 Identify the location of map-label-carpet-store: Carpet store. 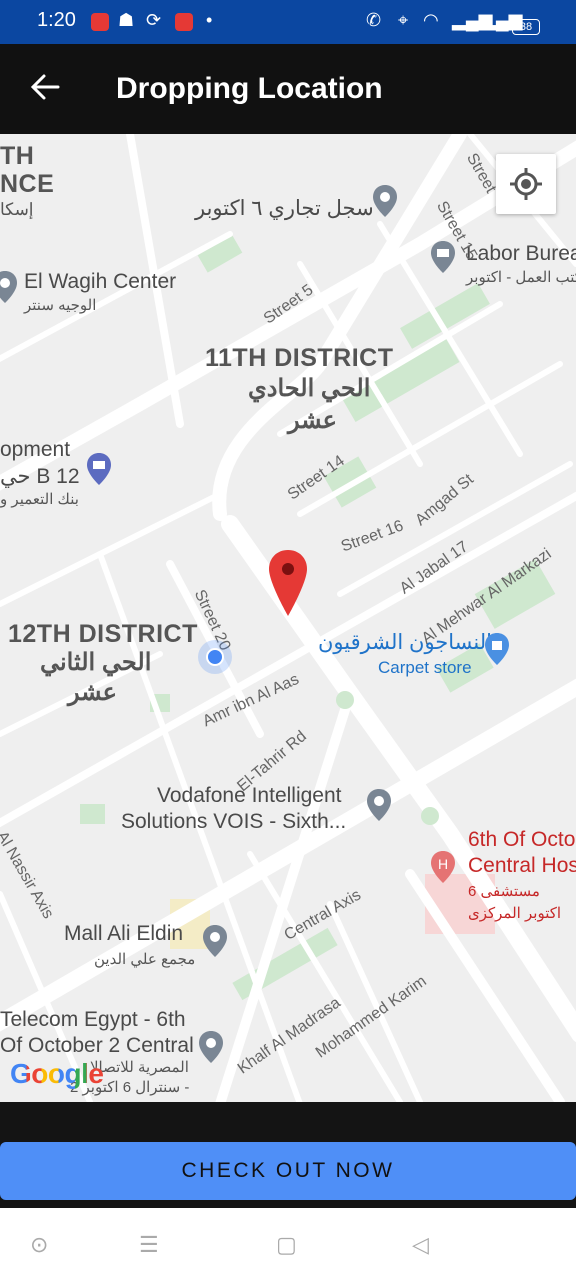
(425, 667).